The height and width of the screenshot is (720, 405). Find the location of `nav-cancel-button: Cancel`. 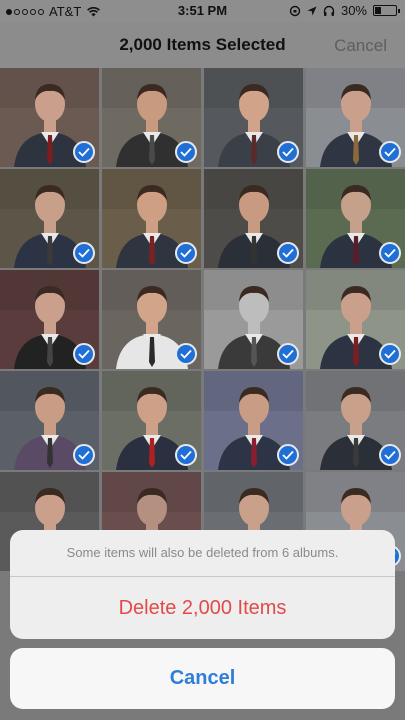

nav-cancel-button: Cancel is located at coordinates (360, 46).